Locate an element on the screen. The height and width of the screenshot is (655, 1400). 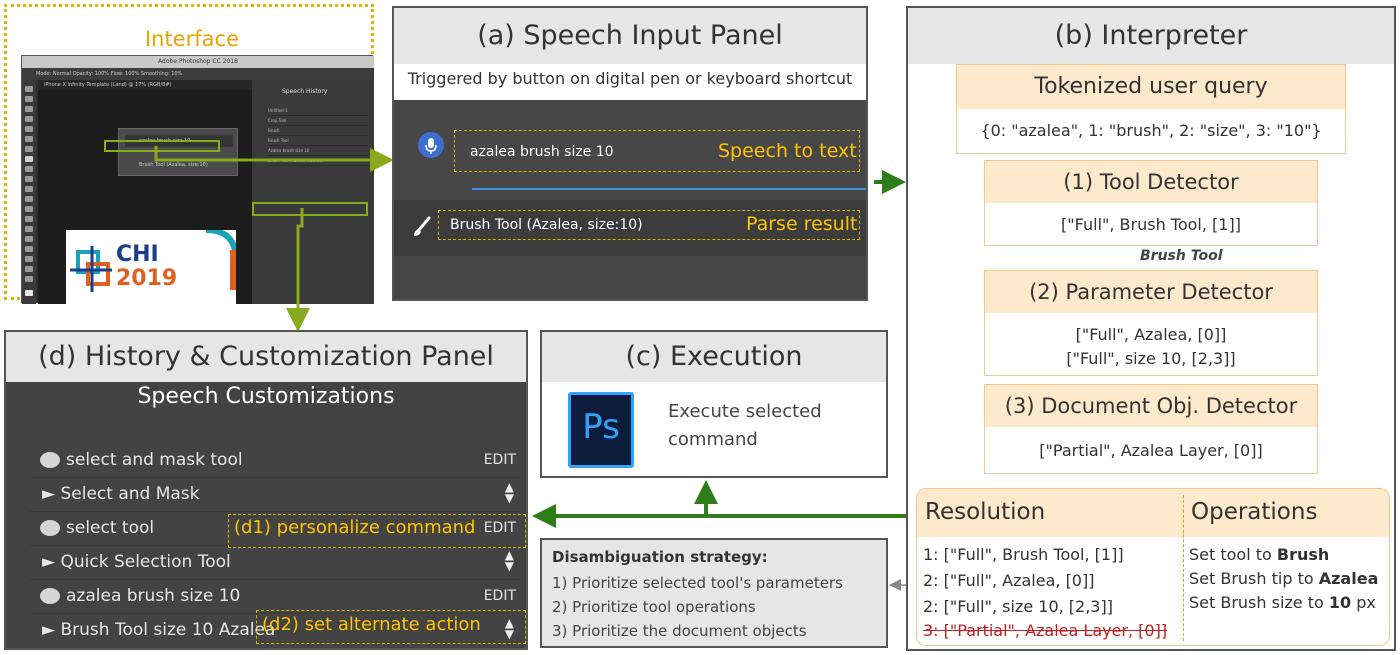
custom-command-text: select and mask tool is located at coordinates (154, 460).